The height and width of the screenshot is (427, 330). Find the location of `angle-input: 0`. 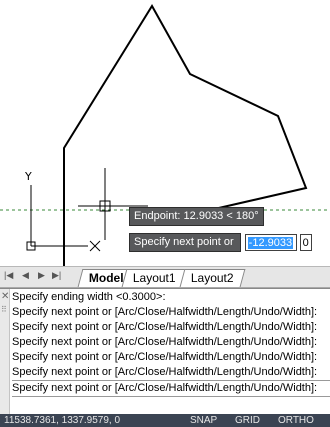

angle-input: 0 is located at coordinates (305, 242).